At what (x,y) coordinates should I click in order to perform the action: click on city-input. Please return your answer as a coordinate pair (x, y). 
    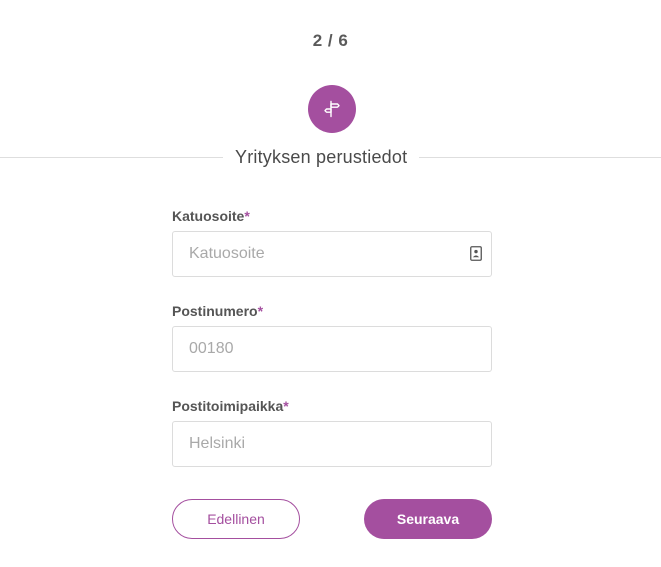
    Looking at the image, I should click on (332, 444).